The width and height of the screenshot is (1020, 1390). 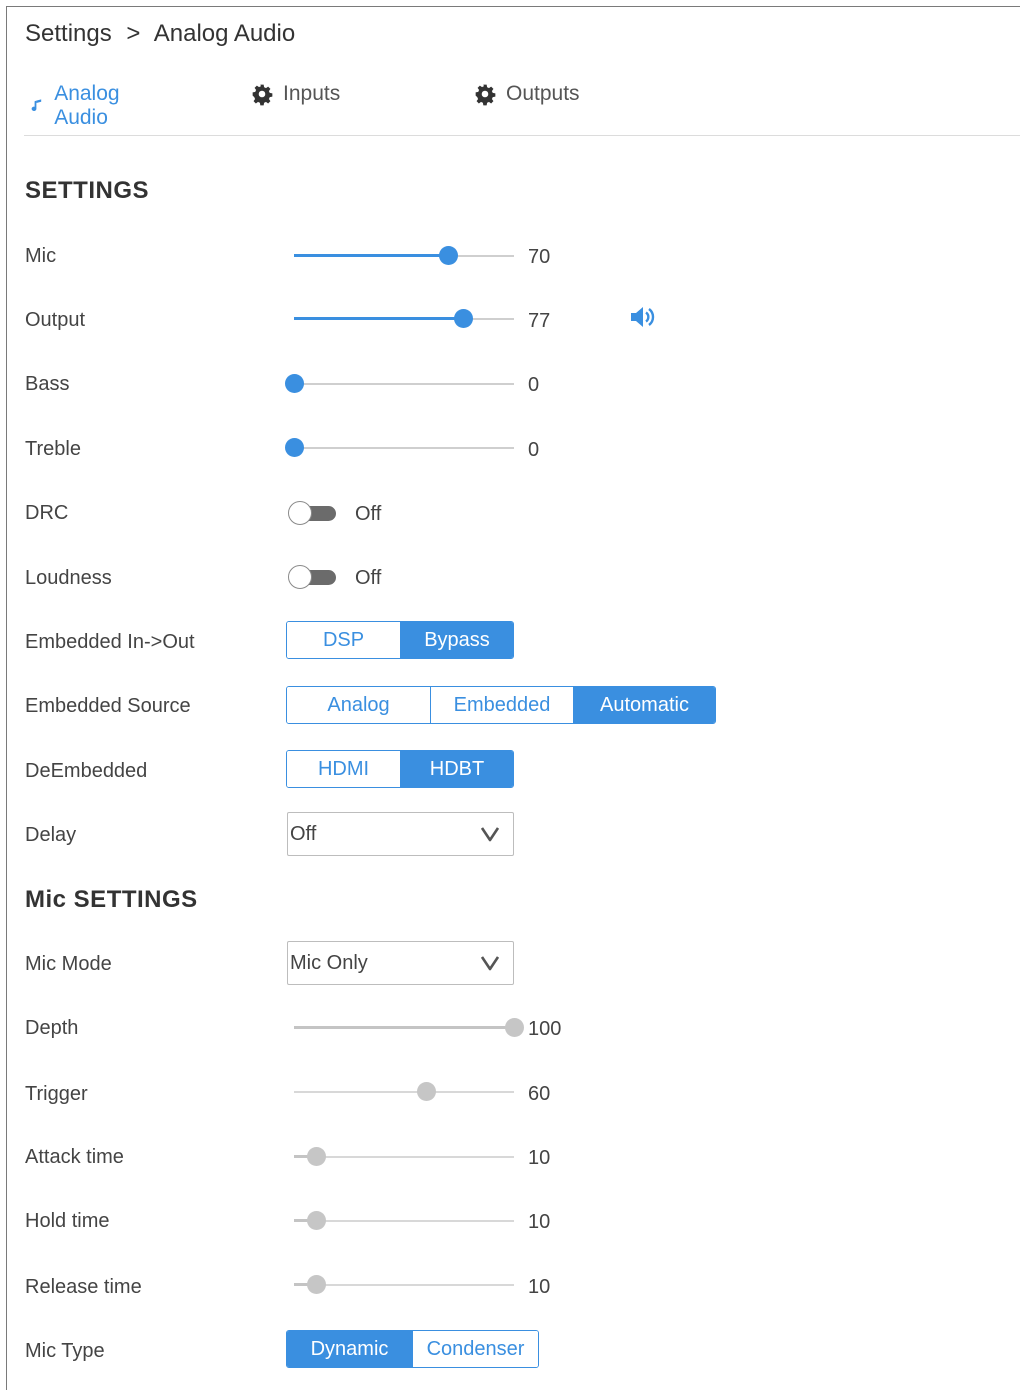 What do you see at coordinates (343, 769) in the screenshot?
I see `option-hdmi: HDMI` at bounding box center [343, 769].